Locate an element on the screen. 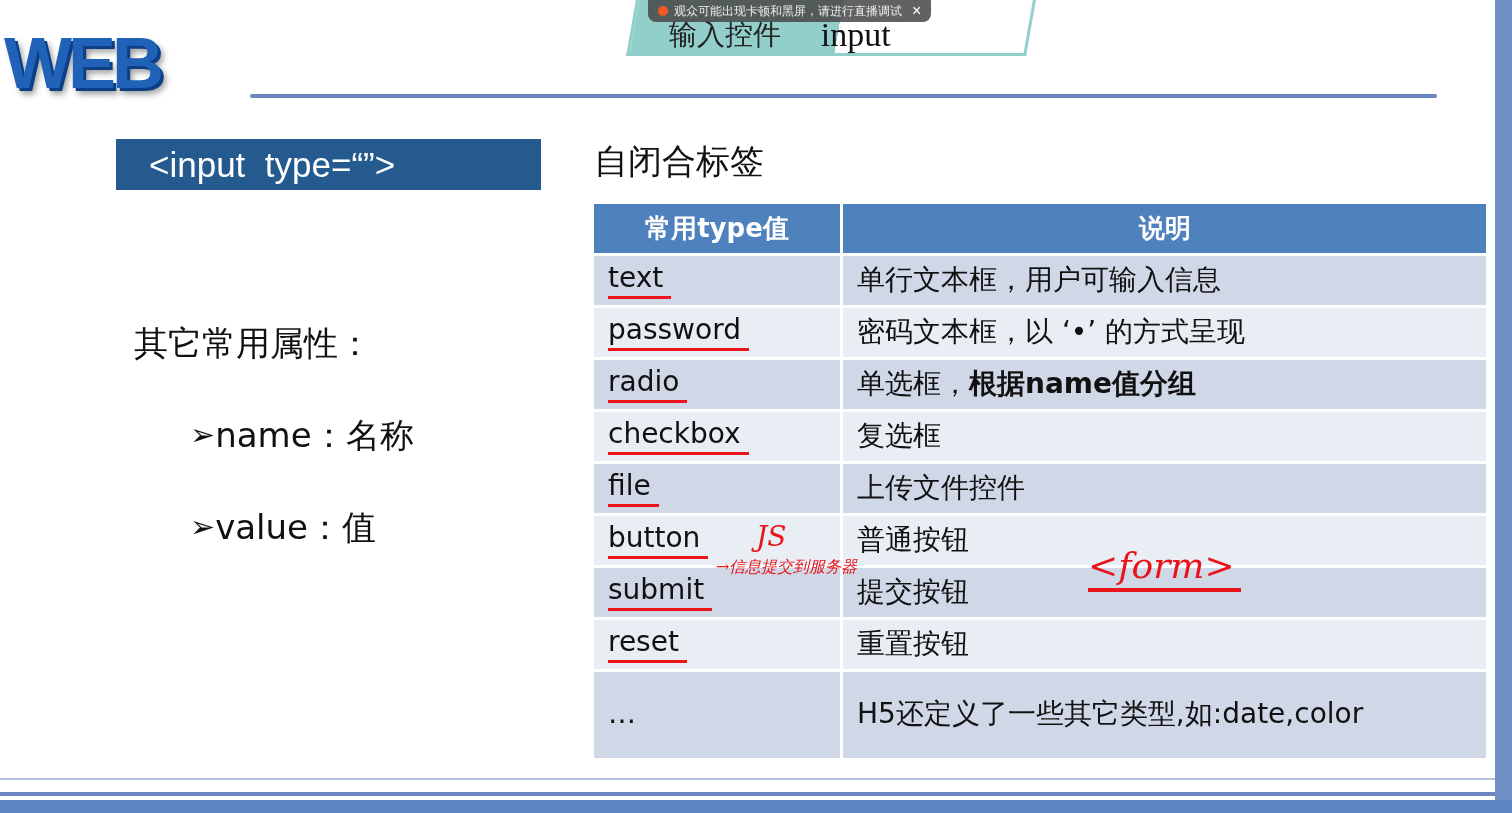  close-button: × is located at coordinates (917, 11).